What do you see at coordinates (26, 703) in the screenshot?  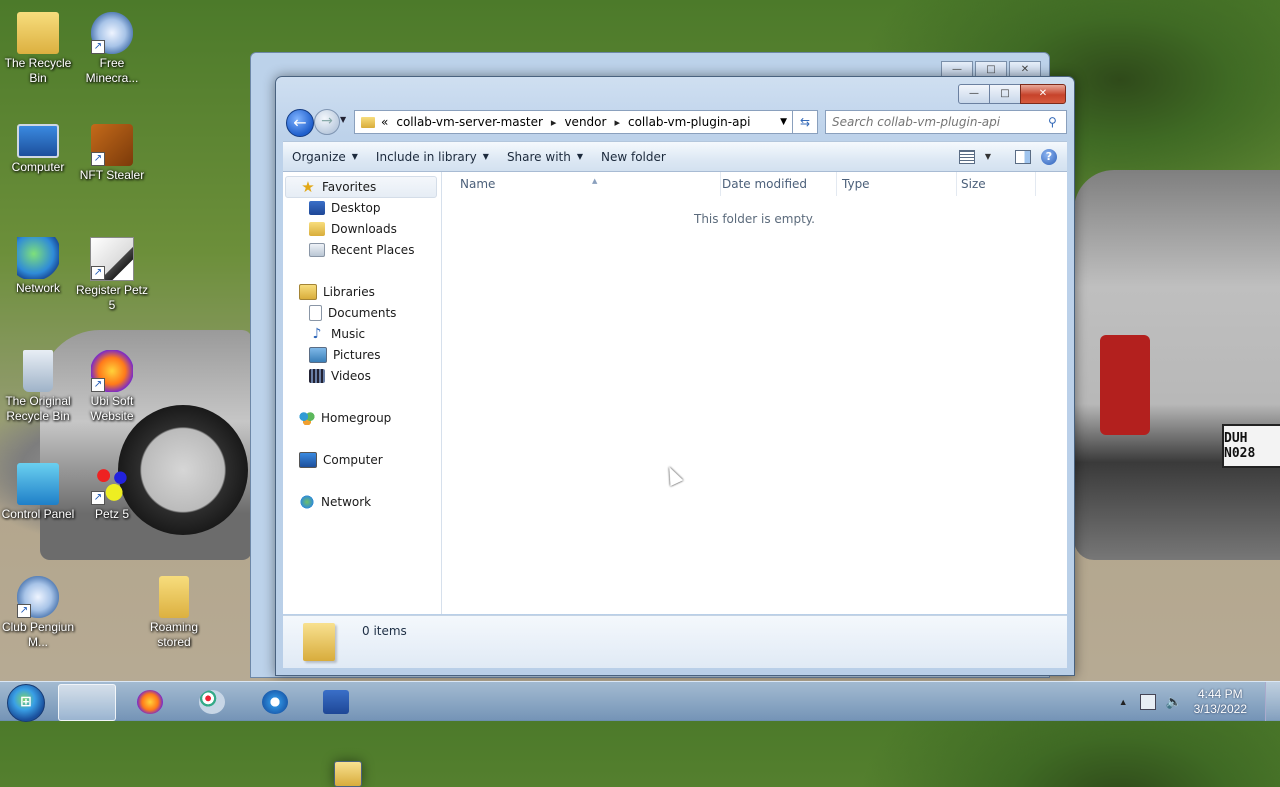 I see `start-button: ⊞` at bounding box center [26, 703].